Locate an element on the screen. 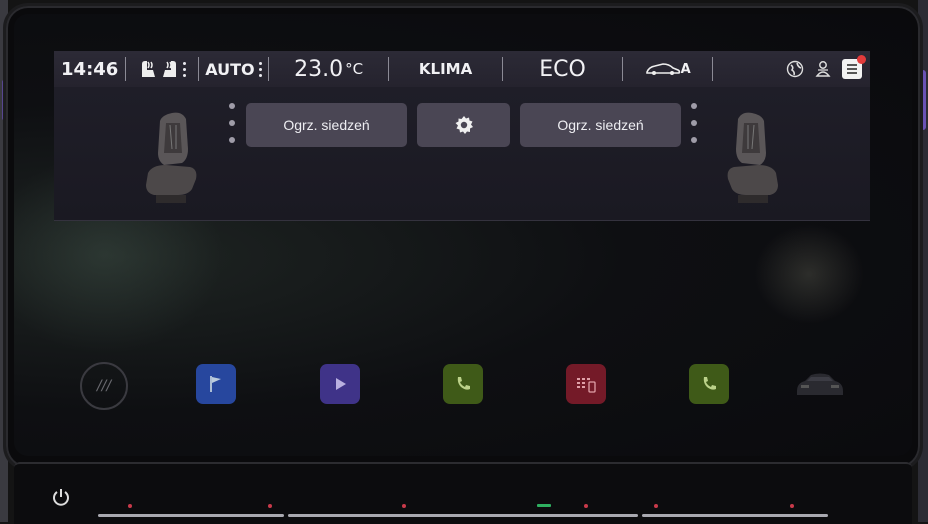 The height and width of the screenshot is (524, 928). seat-settings-button is located at coordinates (463, 125).